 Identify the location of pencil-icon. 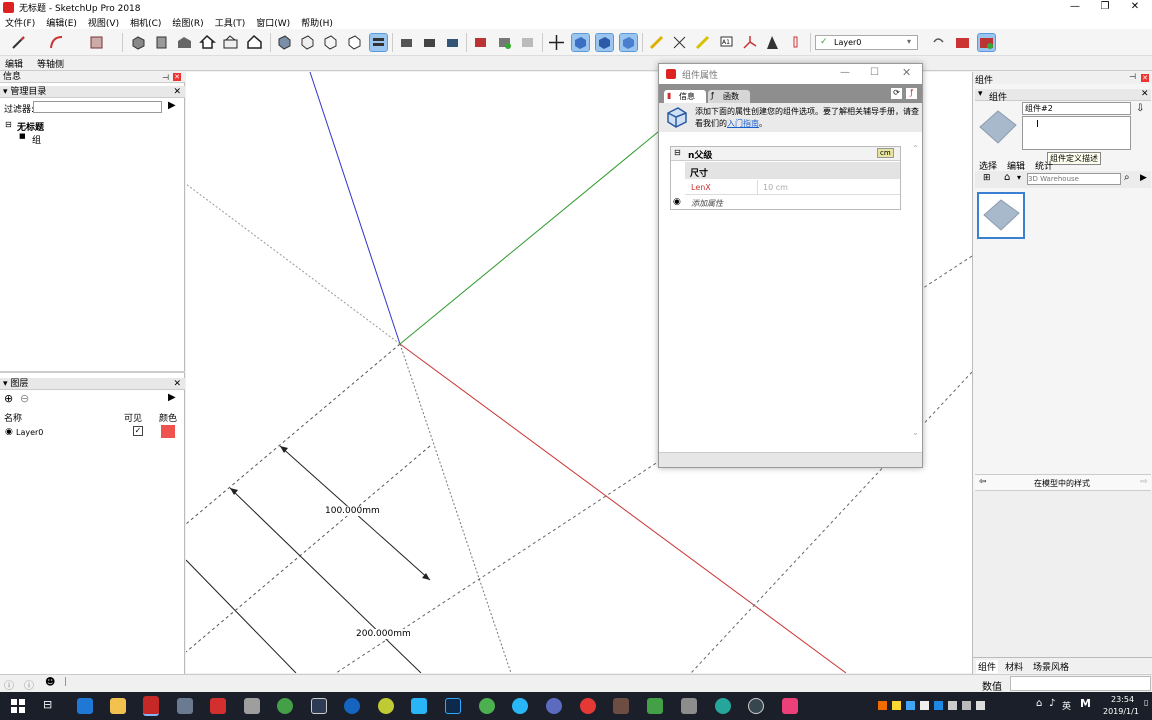
(18, 42).